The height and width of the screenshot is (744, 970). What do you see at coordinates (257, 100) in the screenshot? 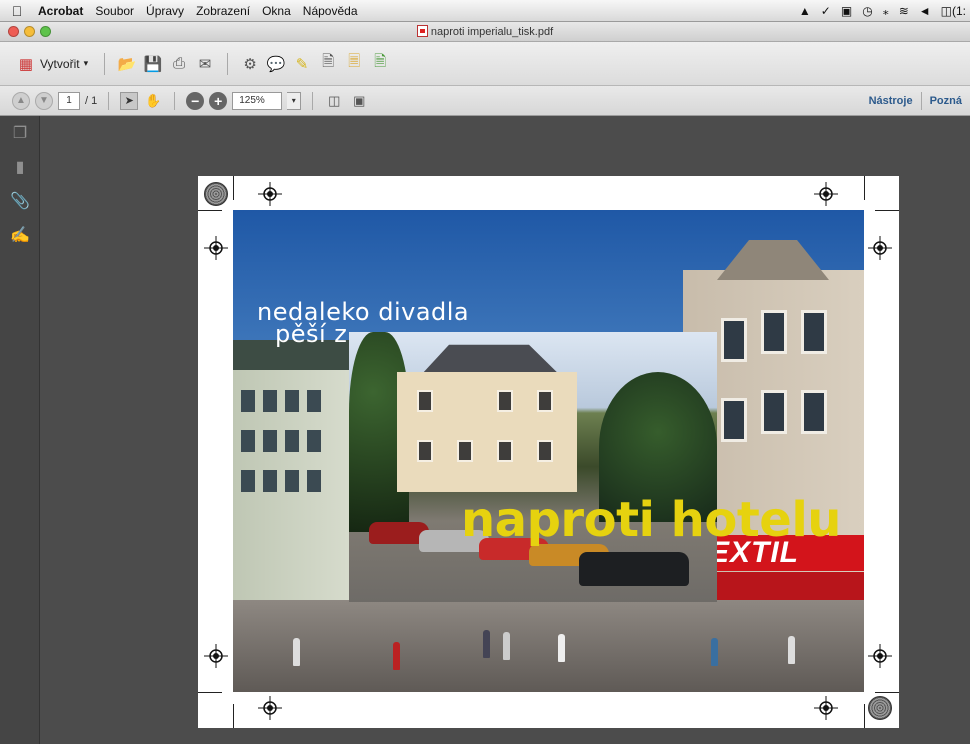
I see `zoom-level-field: 125%` at bounding box center [257, 100].